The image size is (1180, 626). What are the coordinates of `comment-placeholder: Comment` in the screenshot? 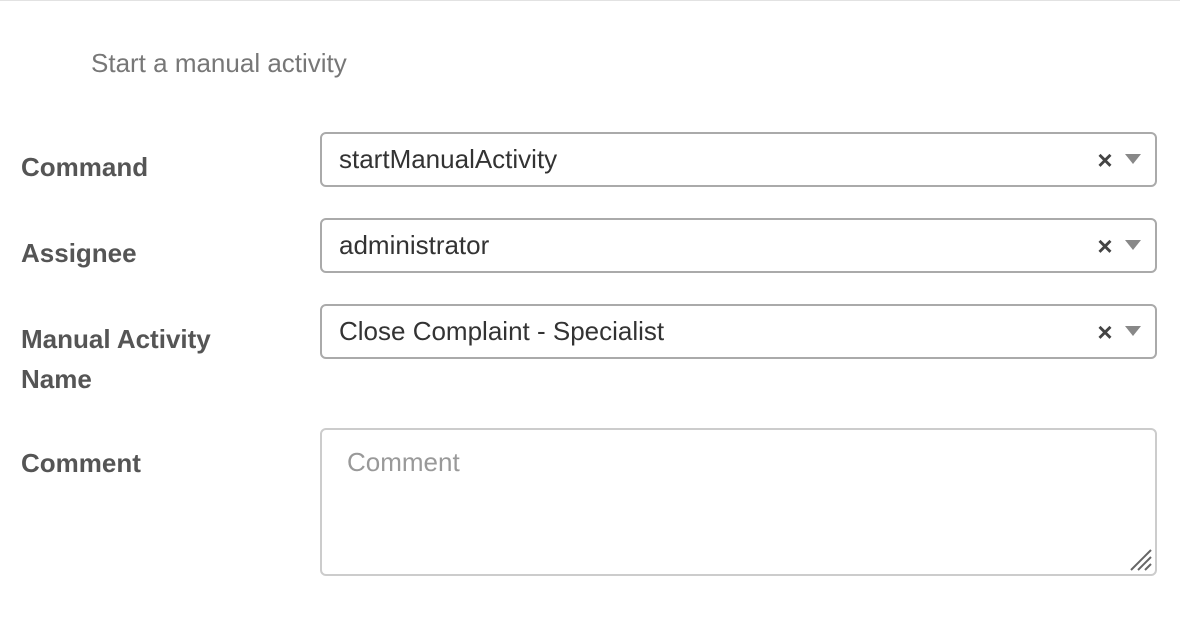 It's located at (403, 462).